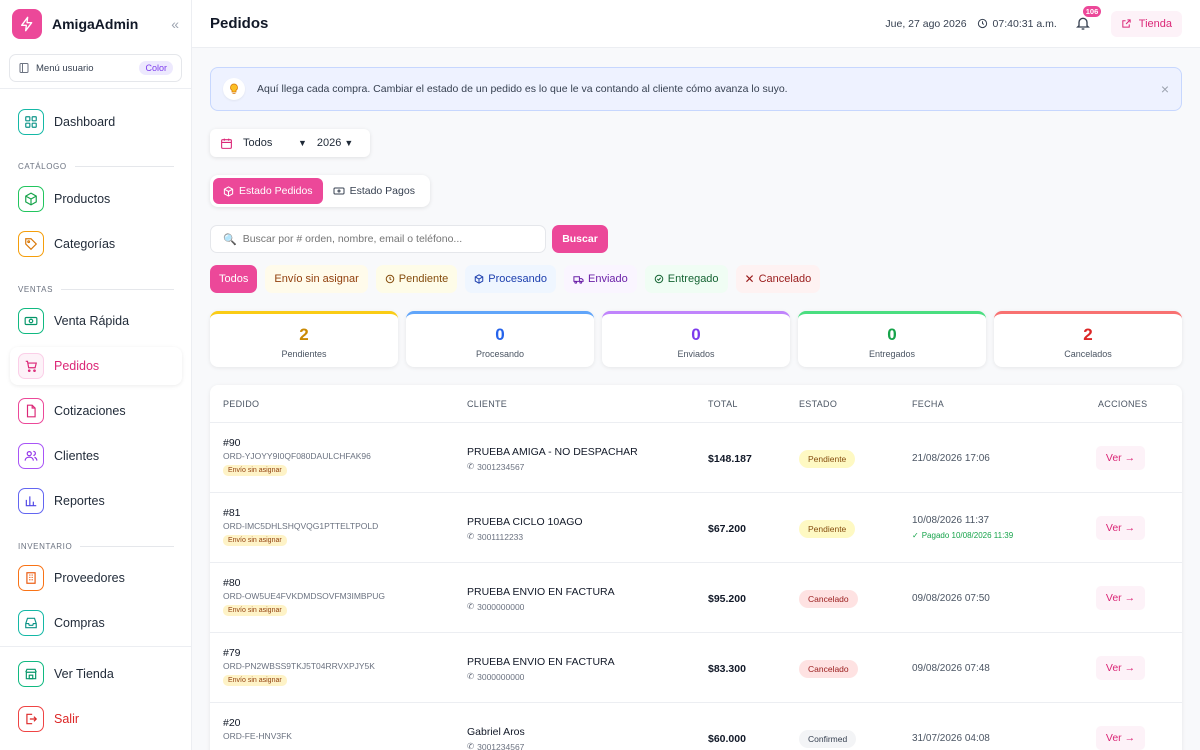  What do you see at coordinates (79, 501) in the screenshot?
I see `sidebar-item-label: Reportes` at bounding box center [79, 501].